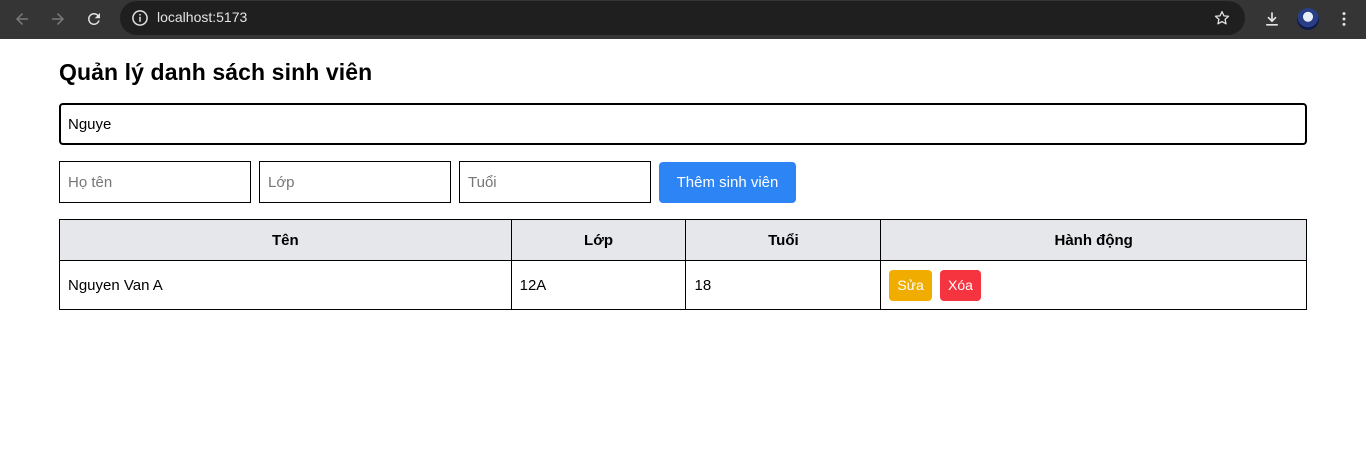  I want to click on age-field, so click(555, 182).